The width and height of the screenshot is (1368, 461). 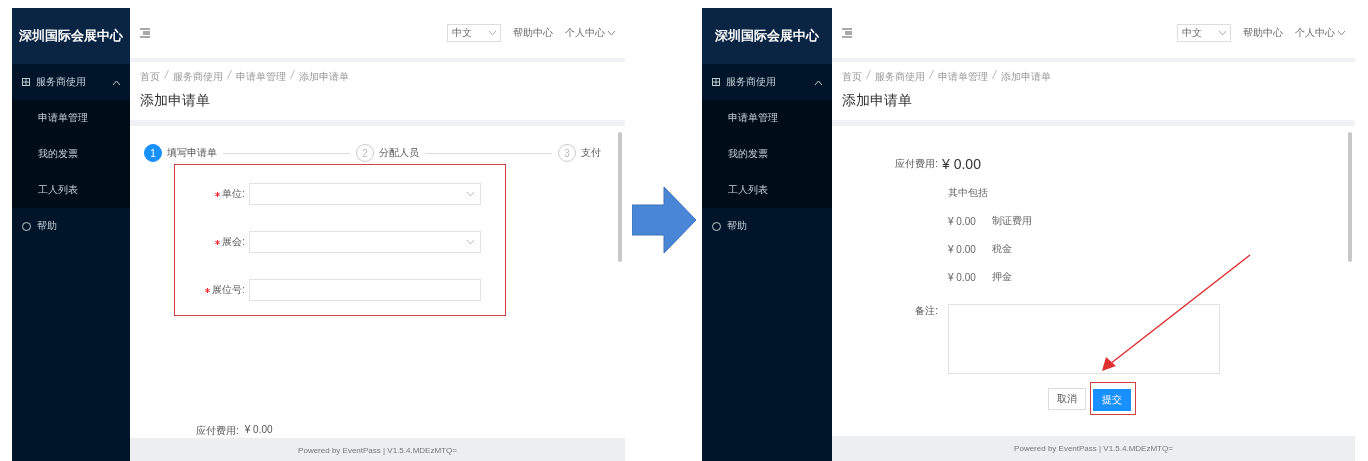 What do you see at coordinates (1002, 277) in the screenshot?
I see `fee-item-name: 押金` at bounding box center [1002, 277].